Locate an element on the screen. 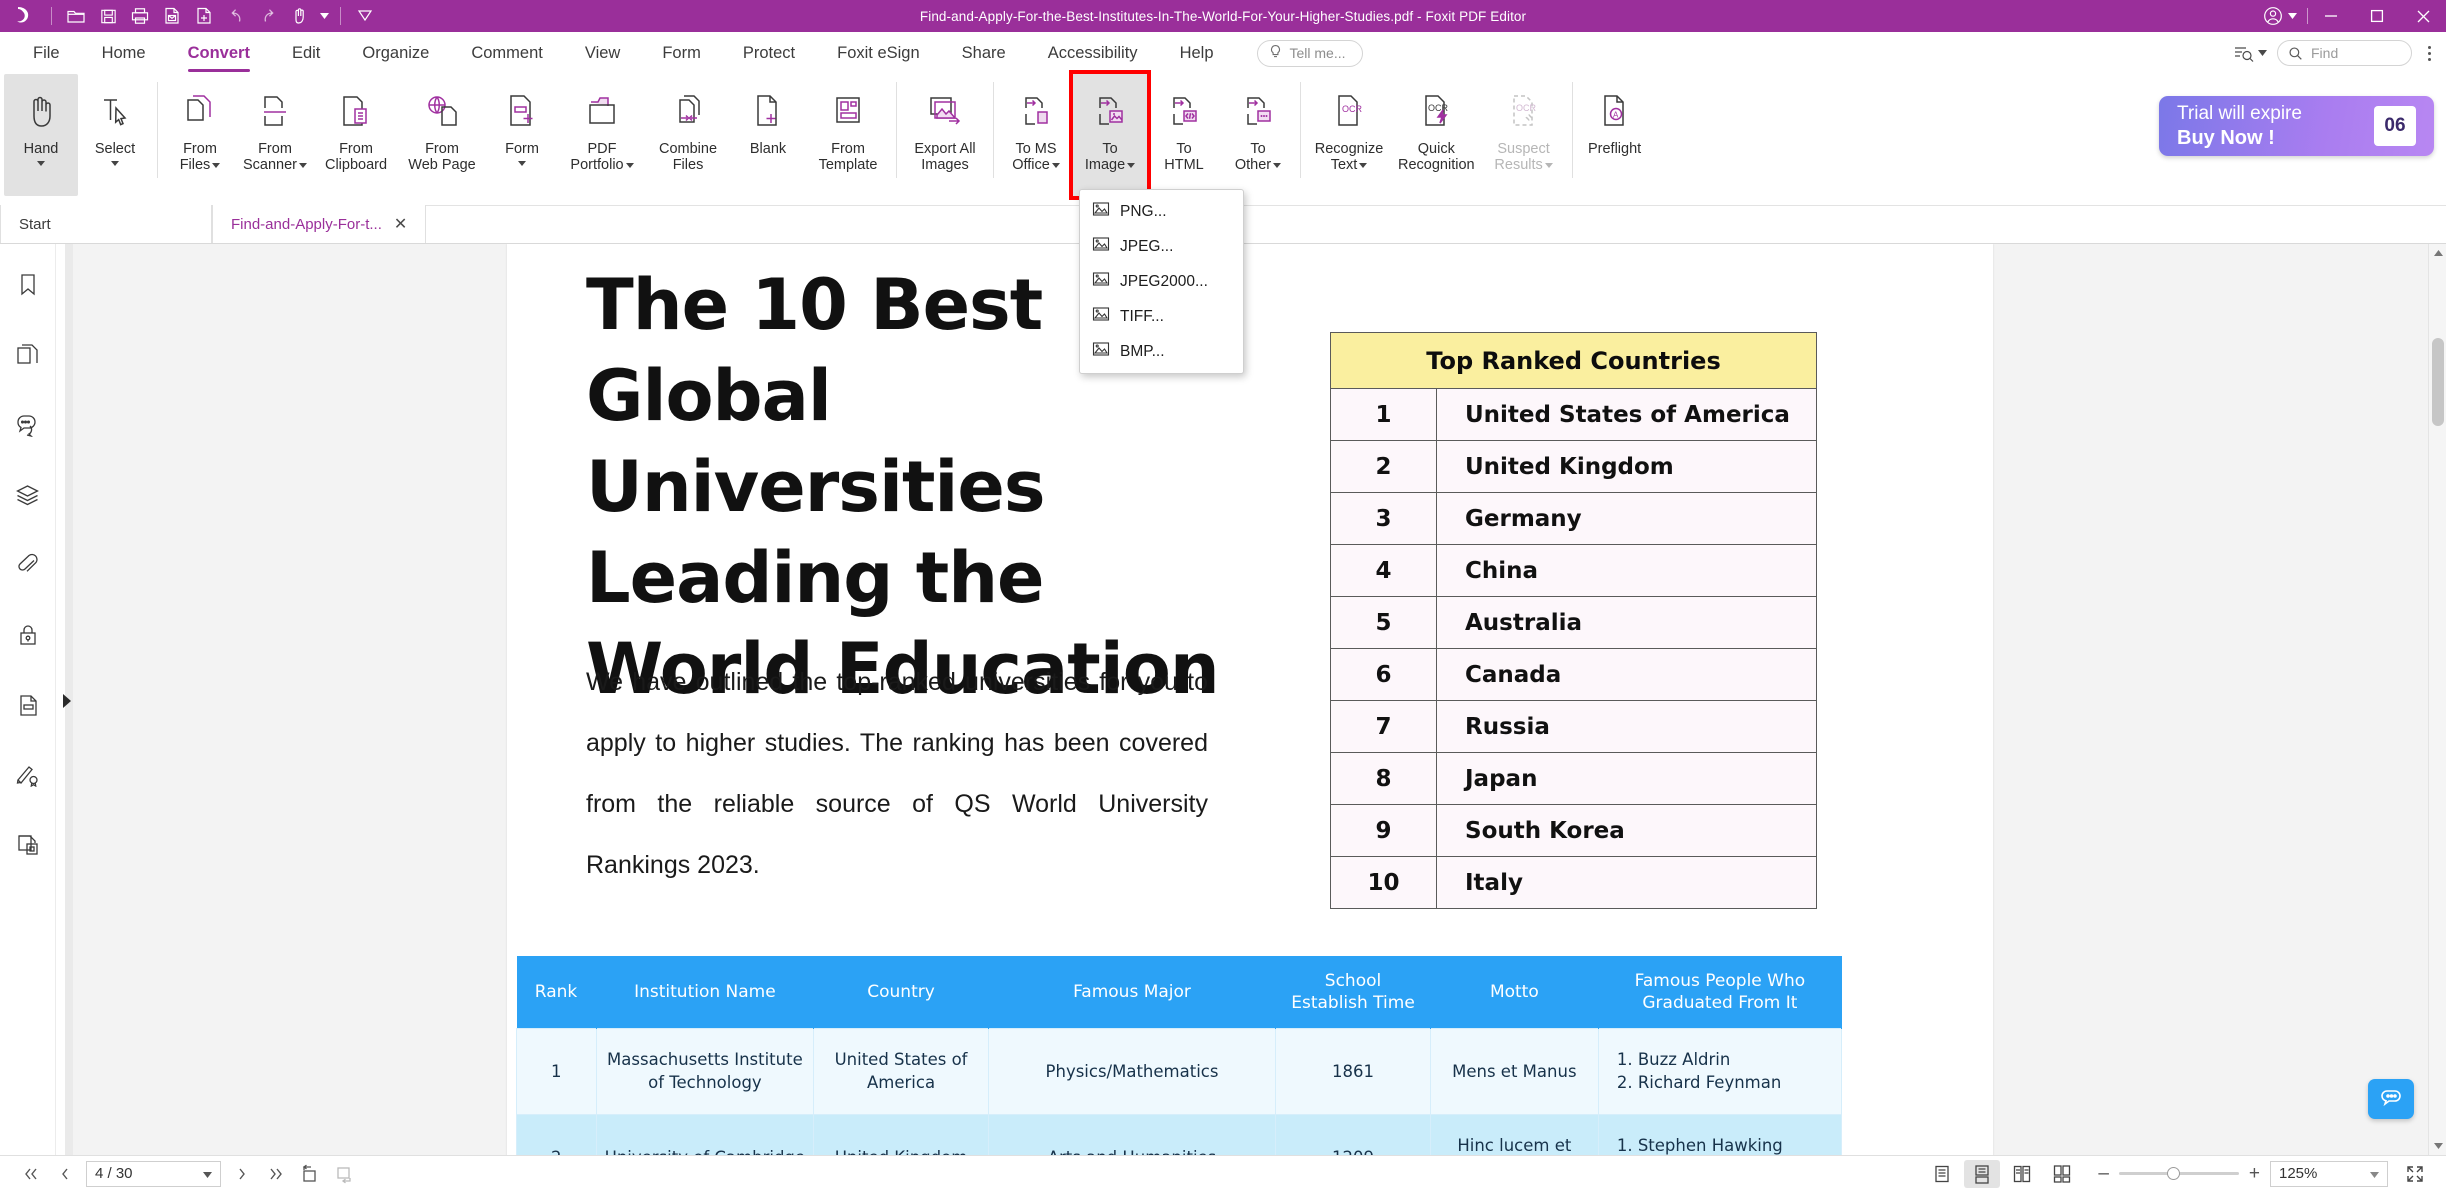 This screenshot has height=1191, width=2446. ribbon-select-button: Select is located at coordinates (115, 135).